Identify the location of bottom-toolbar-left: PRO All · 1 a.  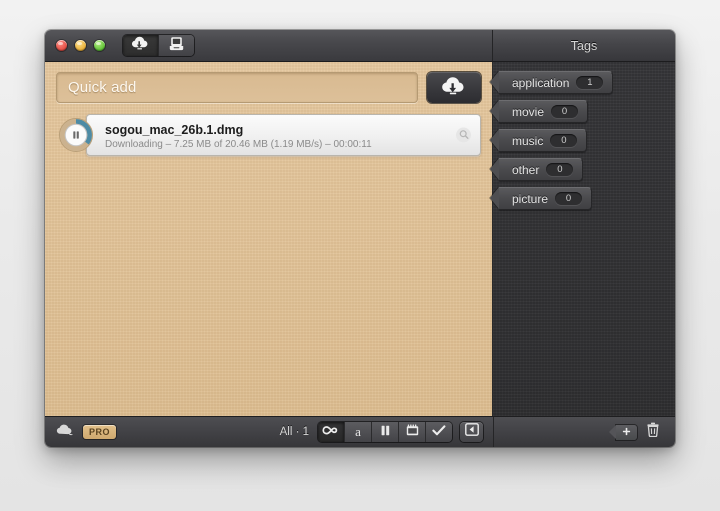
(269, 432).